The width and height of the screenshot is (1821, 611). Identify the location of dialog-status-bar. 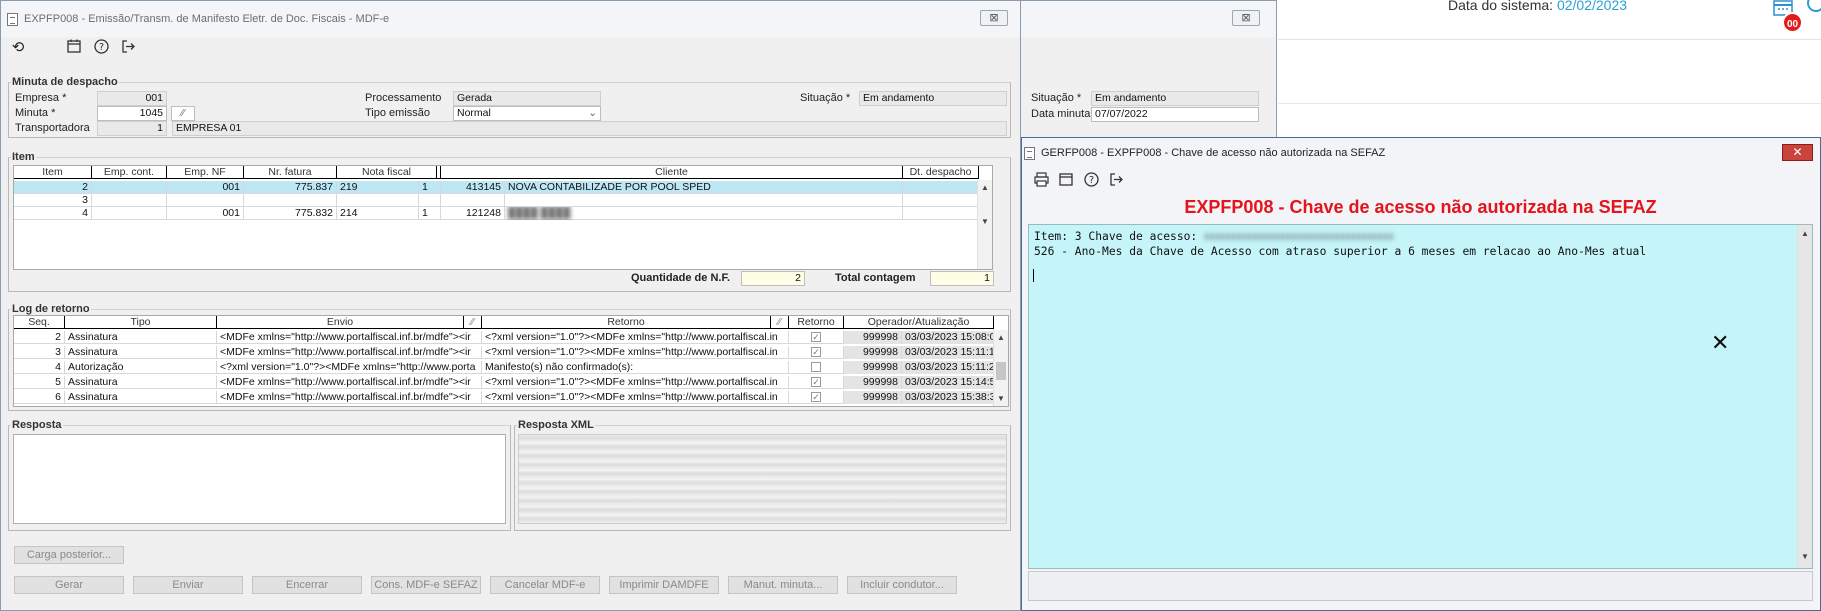
(1420, 586).